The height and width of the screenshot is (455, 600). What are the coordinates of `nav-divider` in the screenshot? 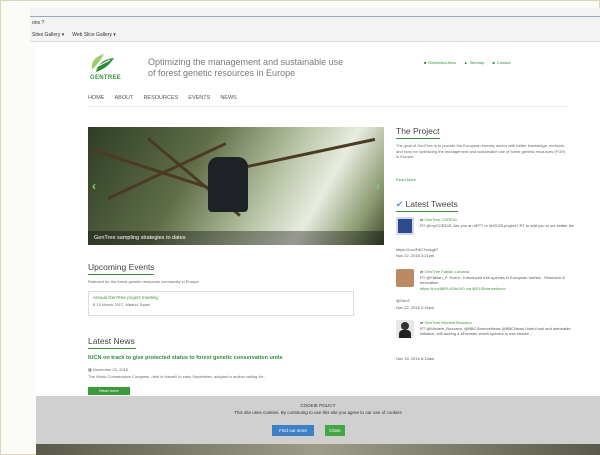 It's located at (328, 106).